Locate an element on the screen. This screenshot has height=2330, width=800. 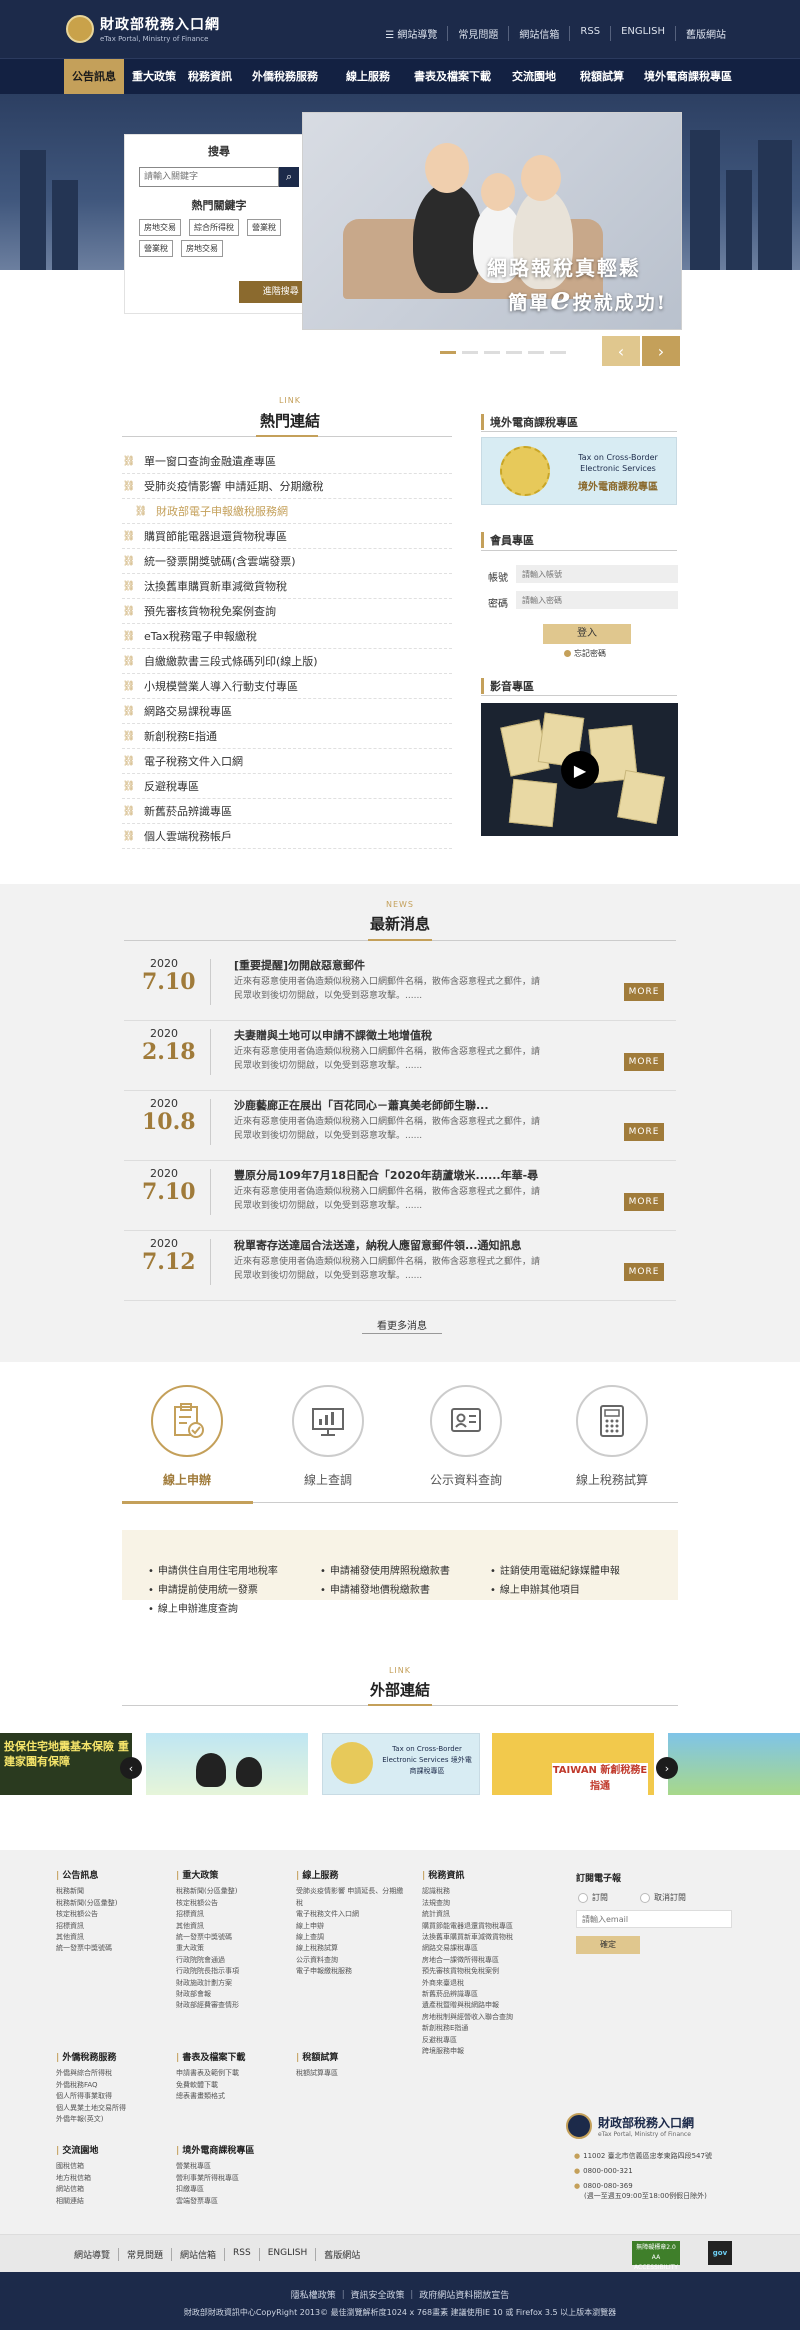
footer-link: 線上申辦 is located at coordinates (352, 1926).